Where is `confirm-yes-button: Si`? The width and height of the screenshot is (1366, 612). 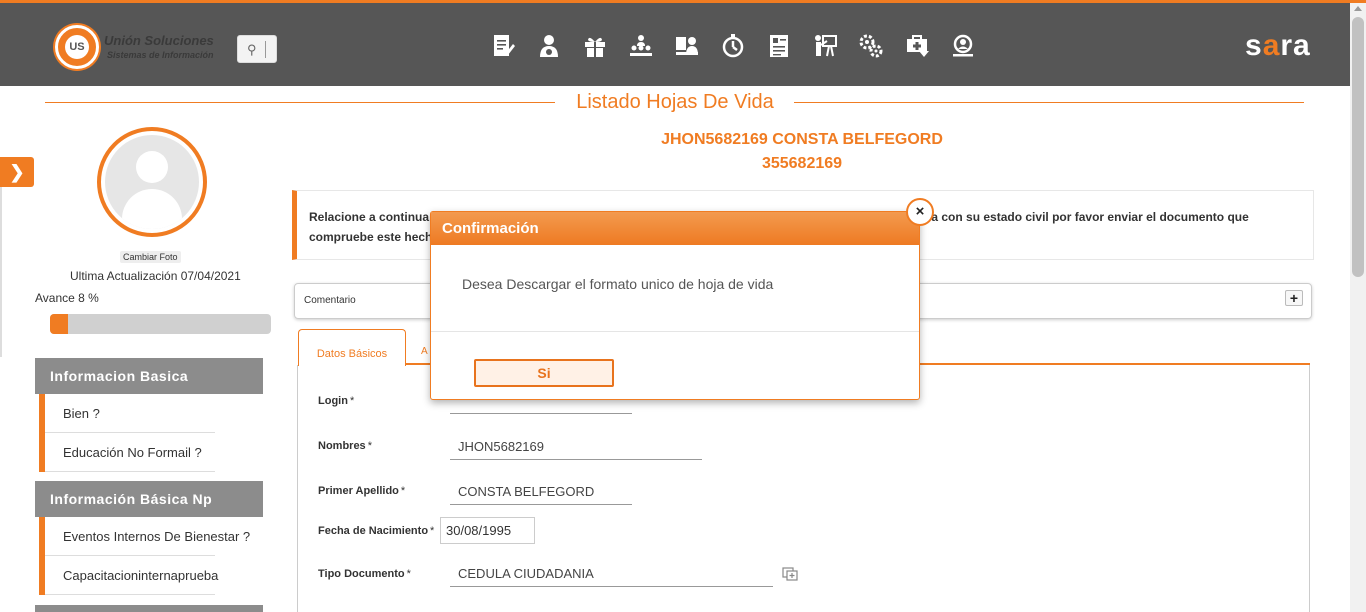 confirm-yes-button: Si is located at coordinates (544, 373).